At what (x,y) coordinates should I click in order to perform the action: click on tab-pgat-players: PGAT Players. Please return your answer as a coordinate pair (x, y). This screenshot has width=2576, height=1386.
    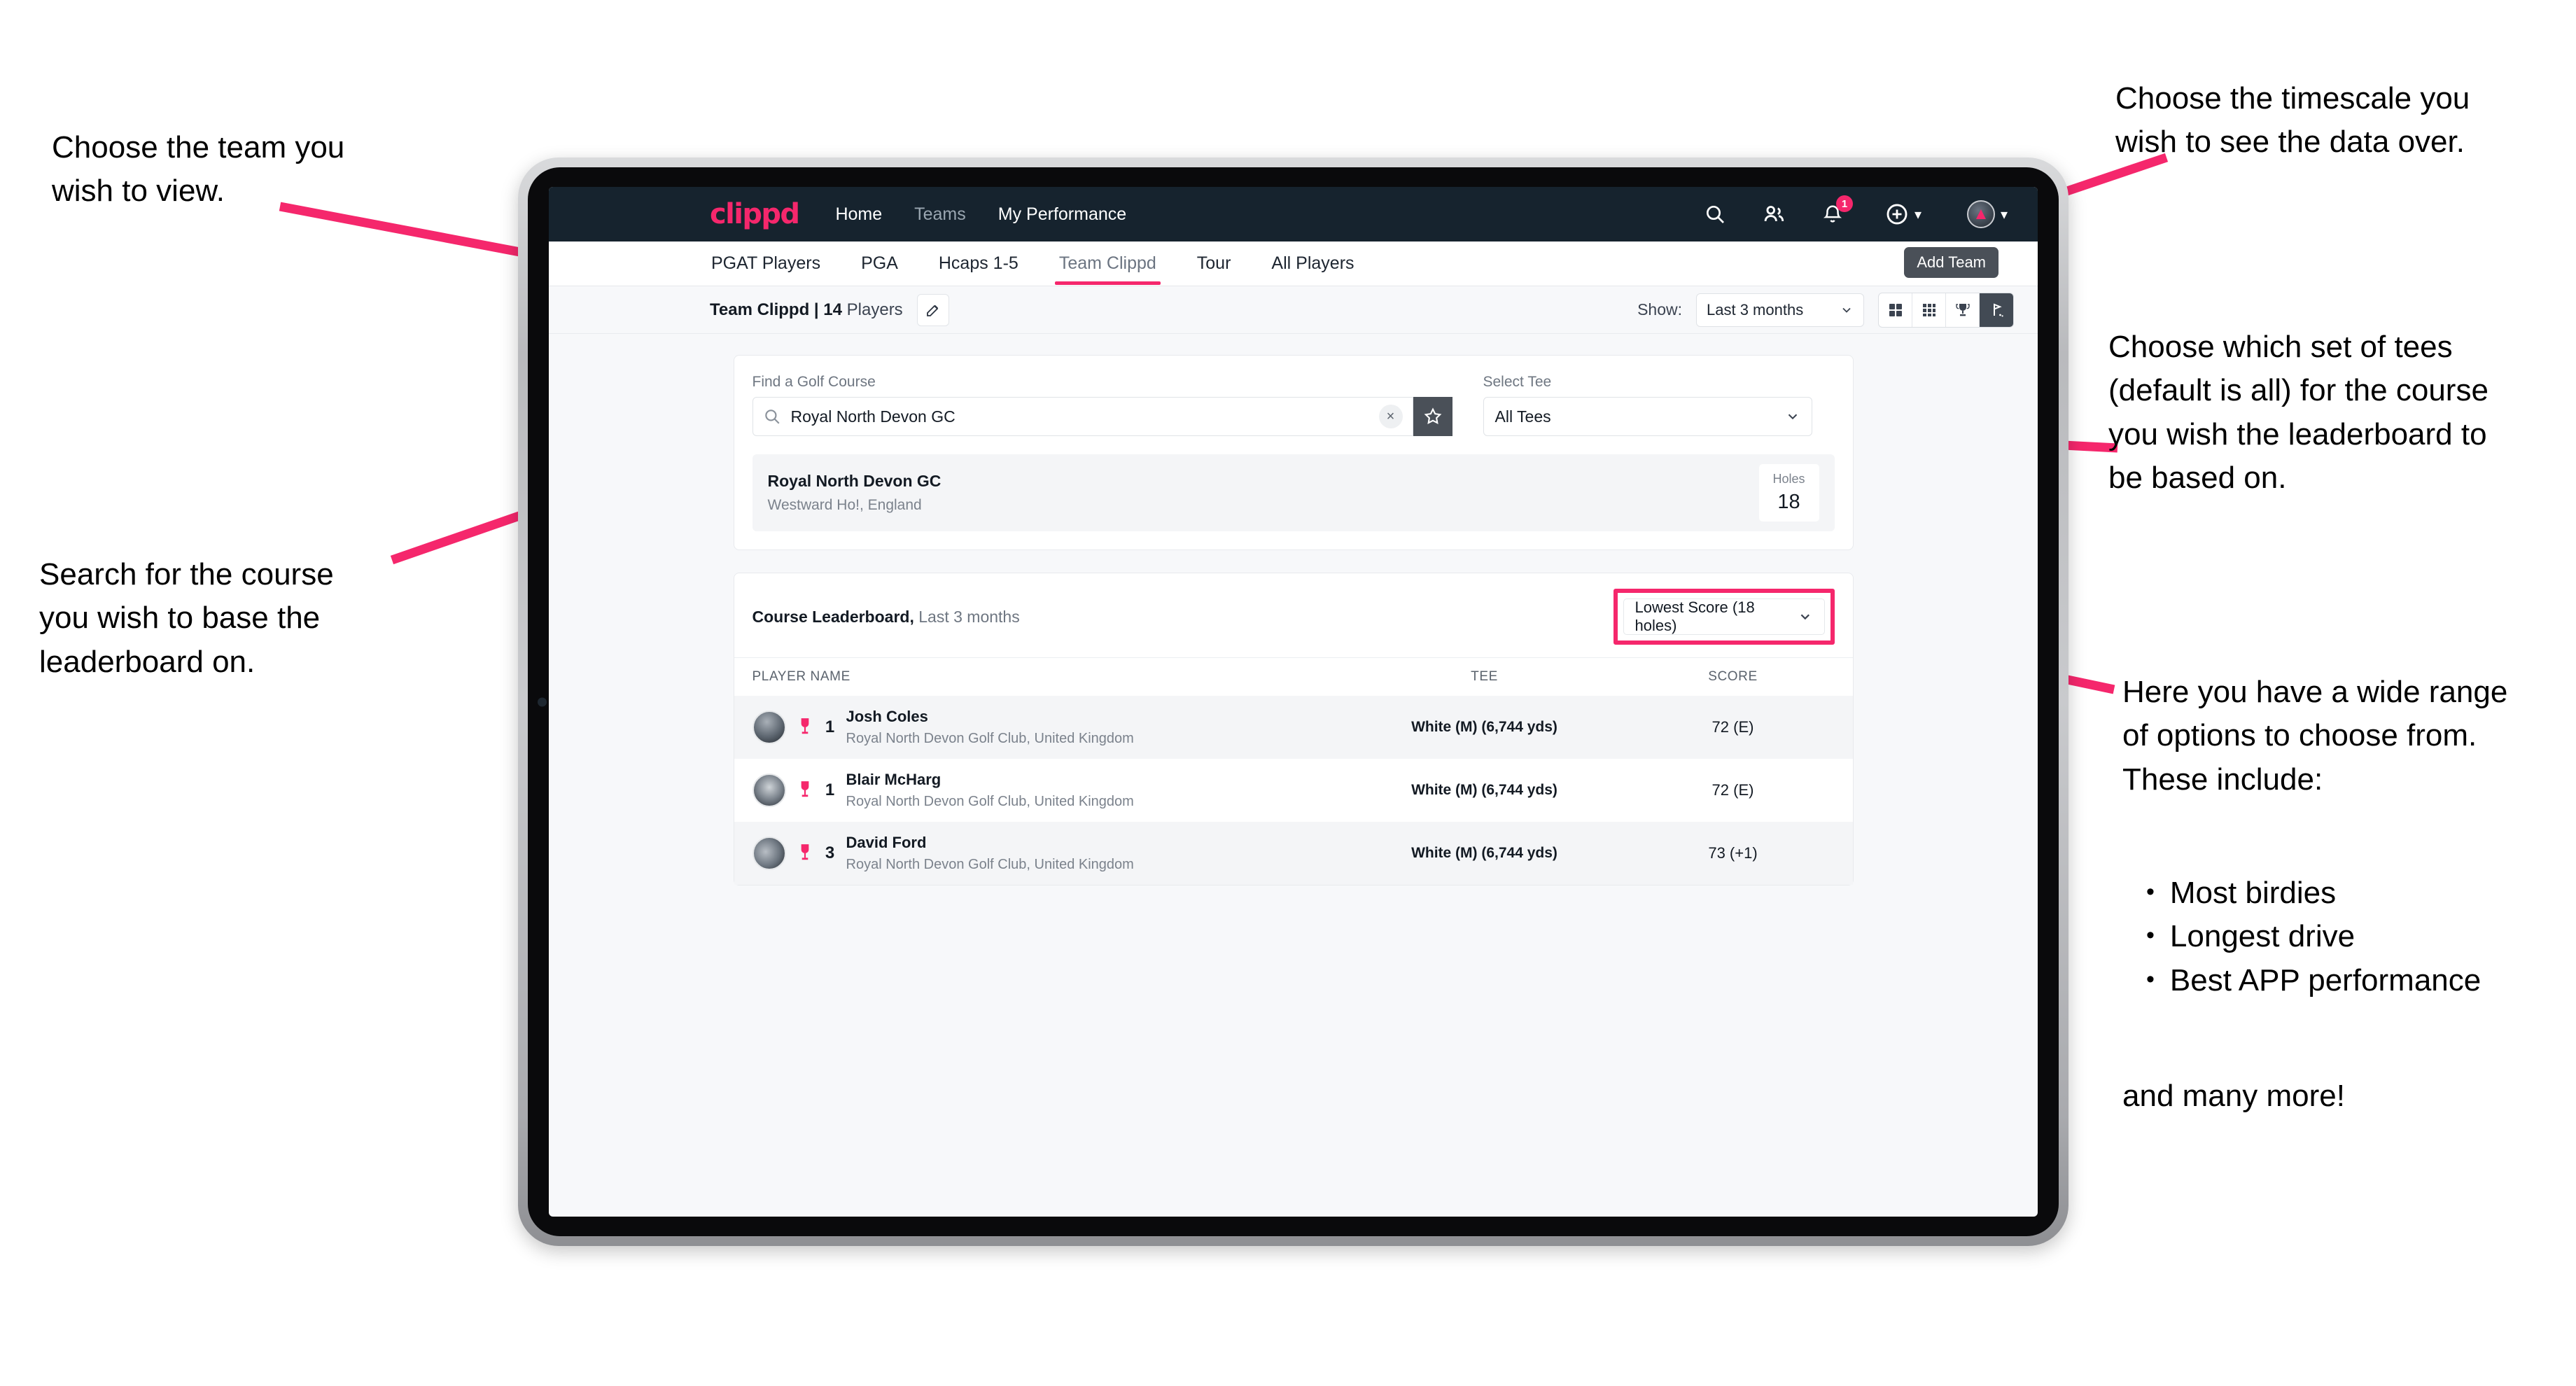
    Looking at the image, I should click on (766, 264).